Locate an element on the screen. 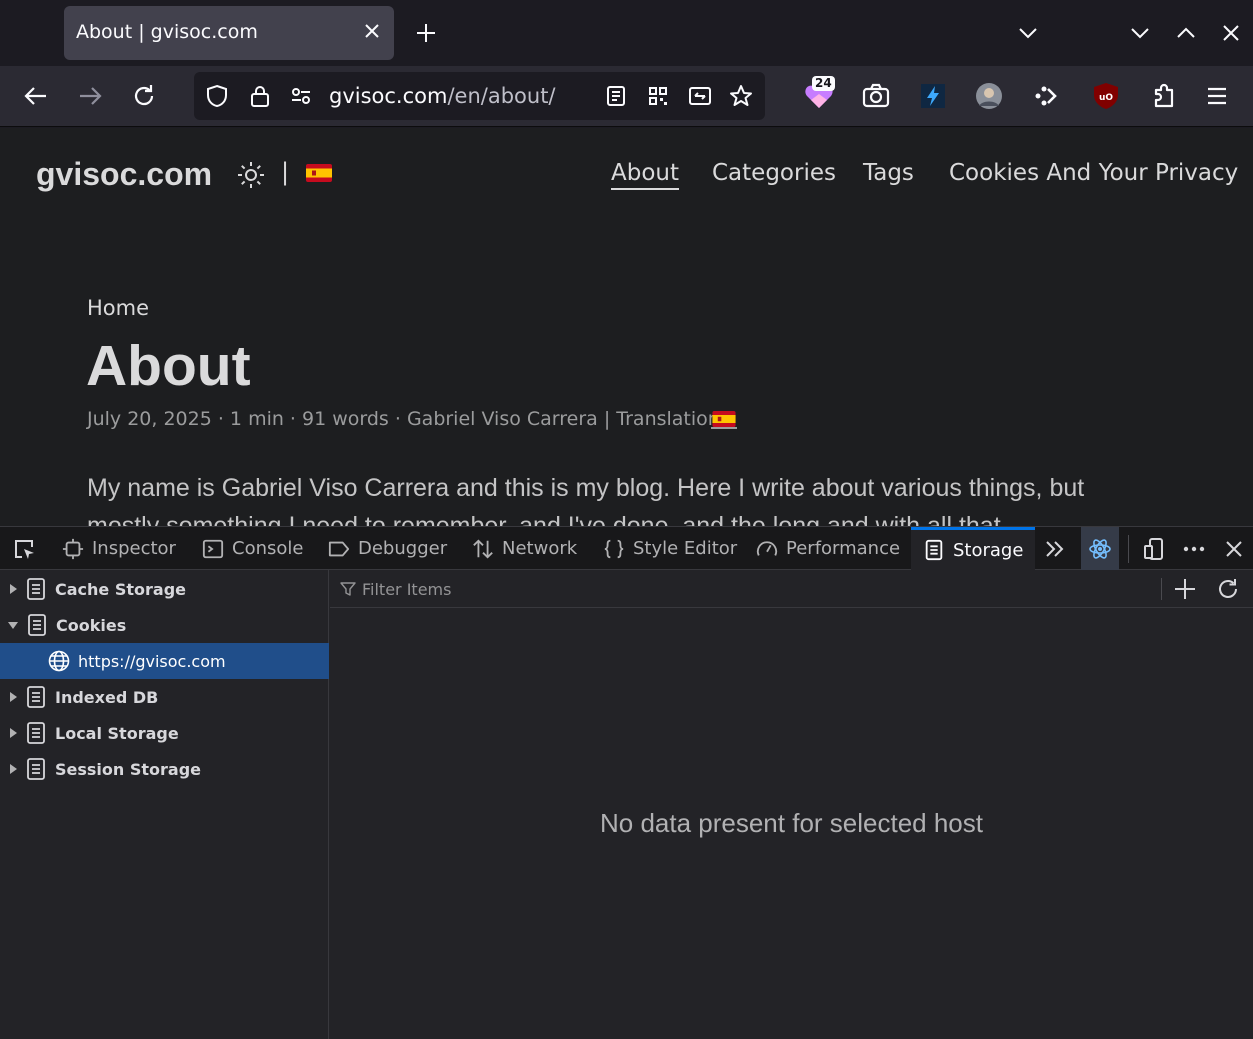 This screenshot has width=1253, height=1039. permissions-icon is located at coordinates (301, 96).